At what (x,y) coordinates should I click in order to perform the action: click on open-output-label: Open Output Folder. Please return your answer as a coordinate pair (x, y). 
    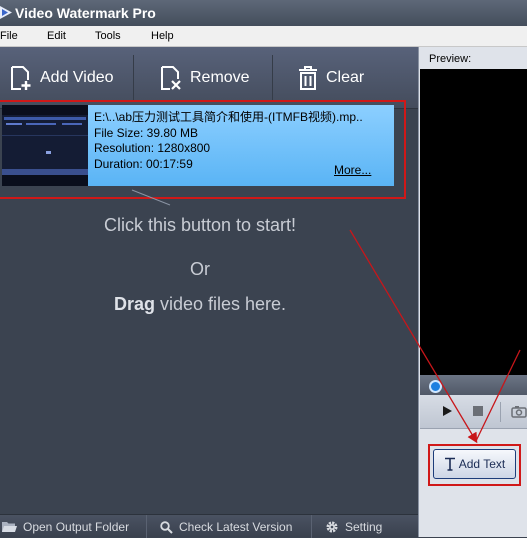
    Looking at the image, I should click on (76, 527).